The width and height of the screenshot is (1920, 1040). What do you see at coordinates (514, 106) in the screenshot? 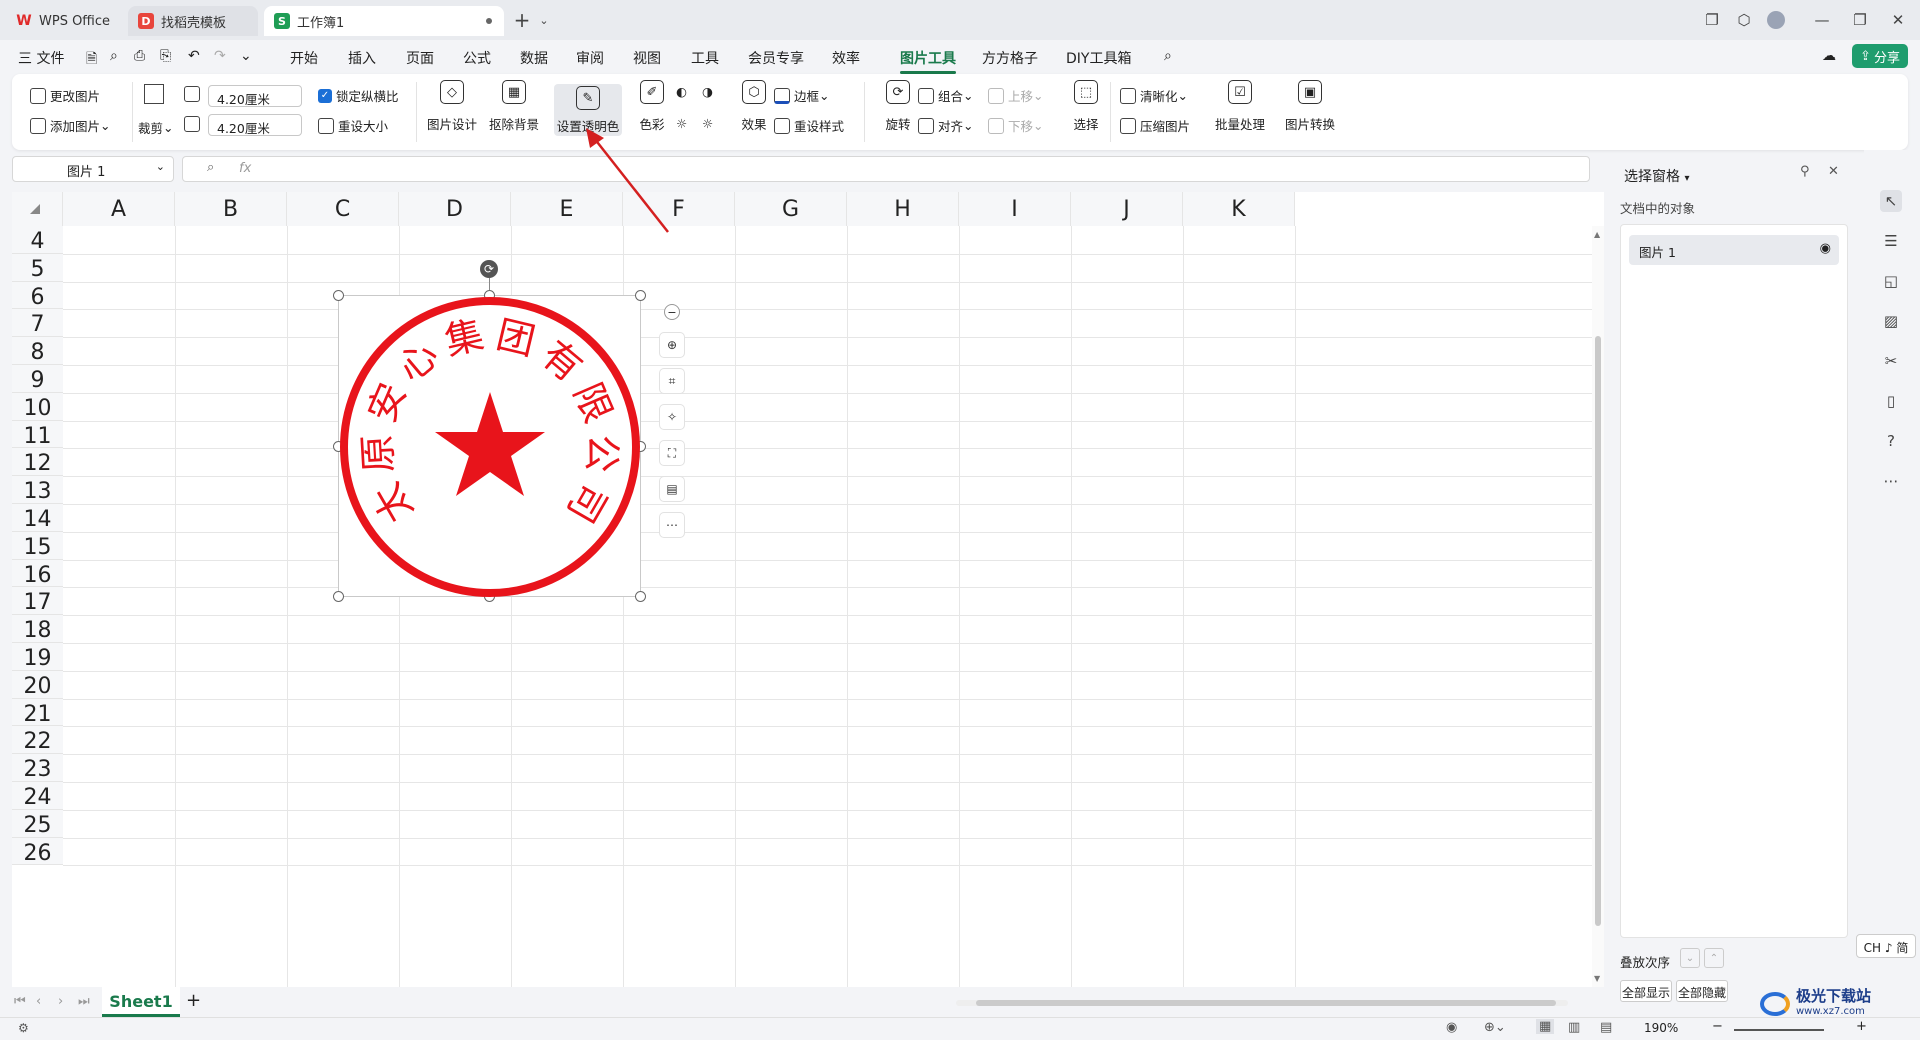
I see `remove-background-button: ▦ 抠除背景` at bounding box center [514, 106].